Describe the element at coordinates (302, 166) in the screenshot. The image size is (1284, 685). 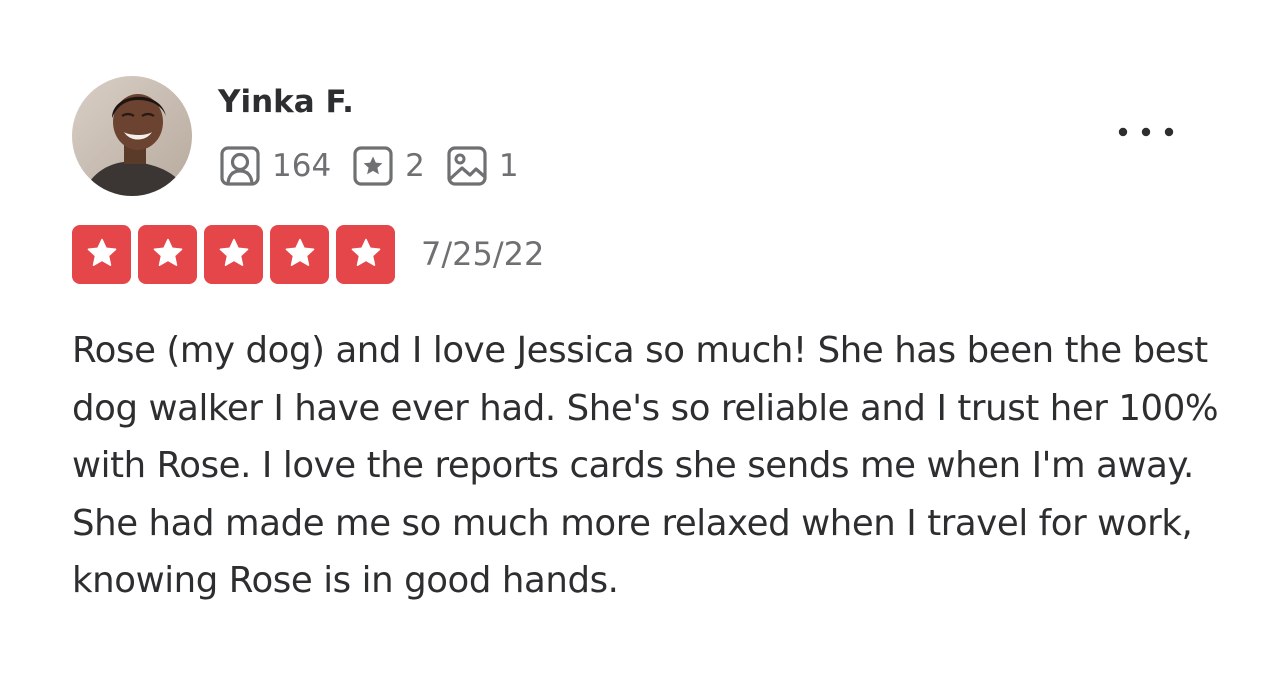
I see `friends-count: 164` at that location.